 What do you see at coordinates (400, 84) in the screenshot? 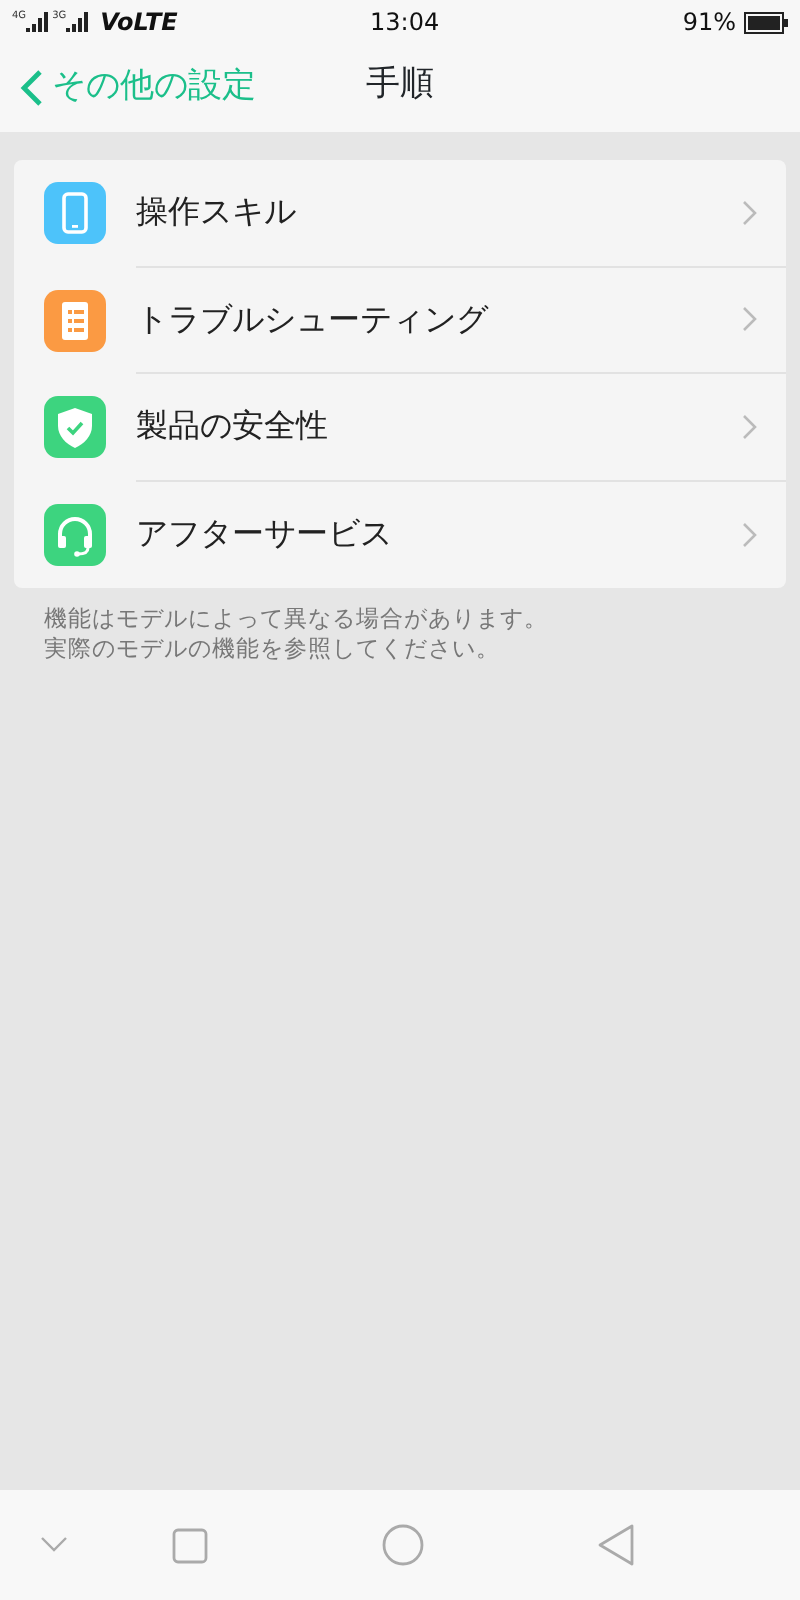
I see `page-title: 手順` at bounding box center [400, 84].